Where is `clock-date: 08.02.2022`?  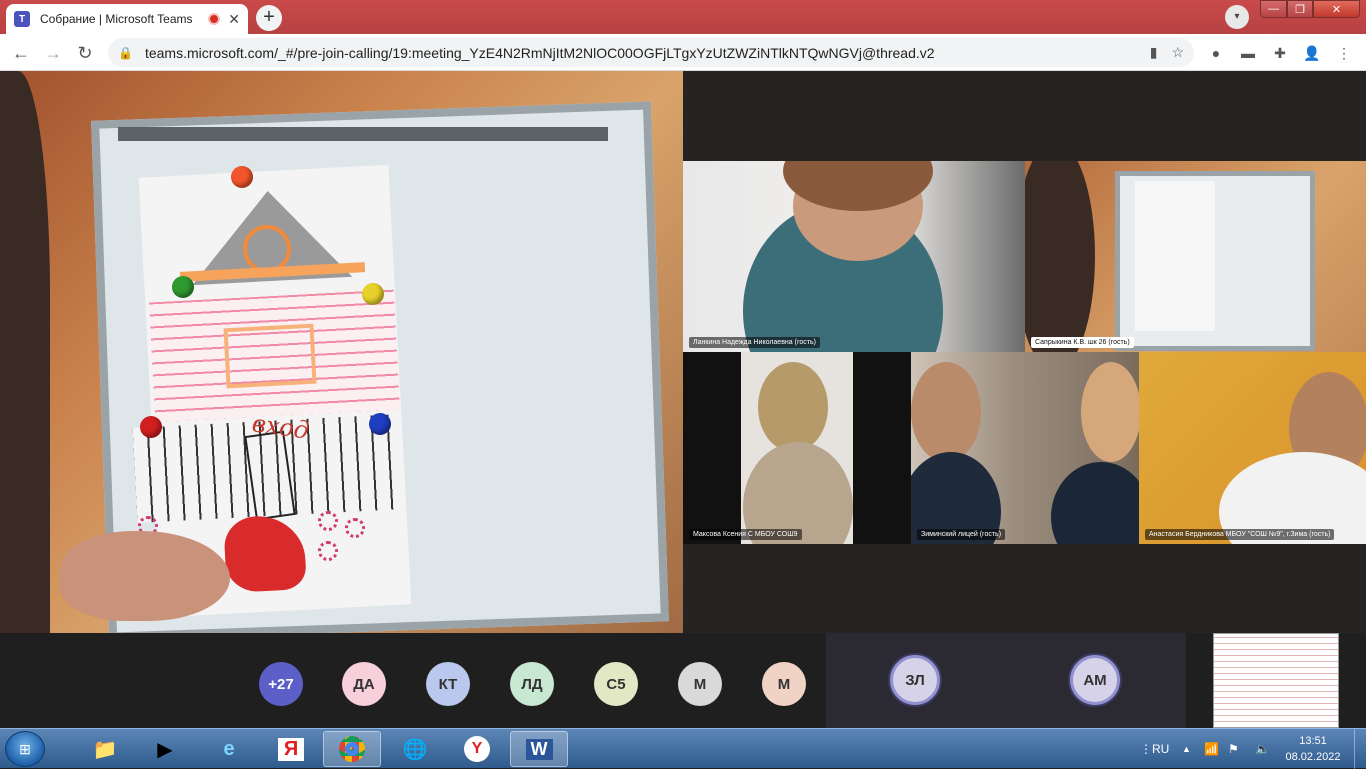
clock-date: 08.02.2022 is located at coordinates (1313, 757).